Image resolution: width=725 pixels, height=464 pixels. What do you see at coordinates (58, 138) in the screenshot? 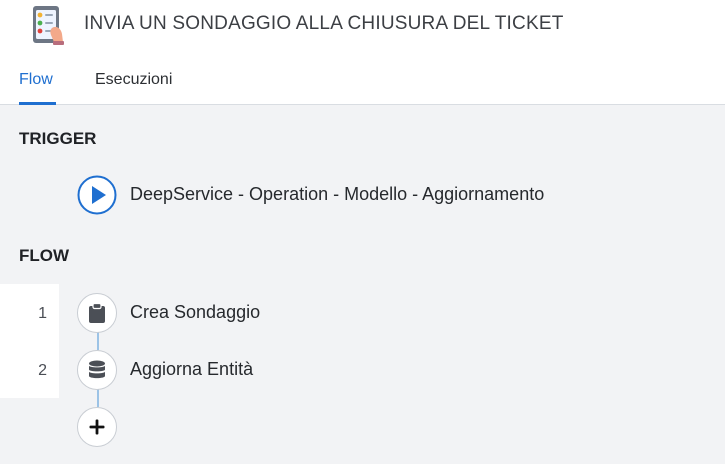
I see `trigger-section-label: TRIGGER` at bounding box center [58, 138].